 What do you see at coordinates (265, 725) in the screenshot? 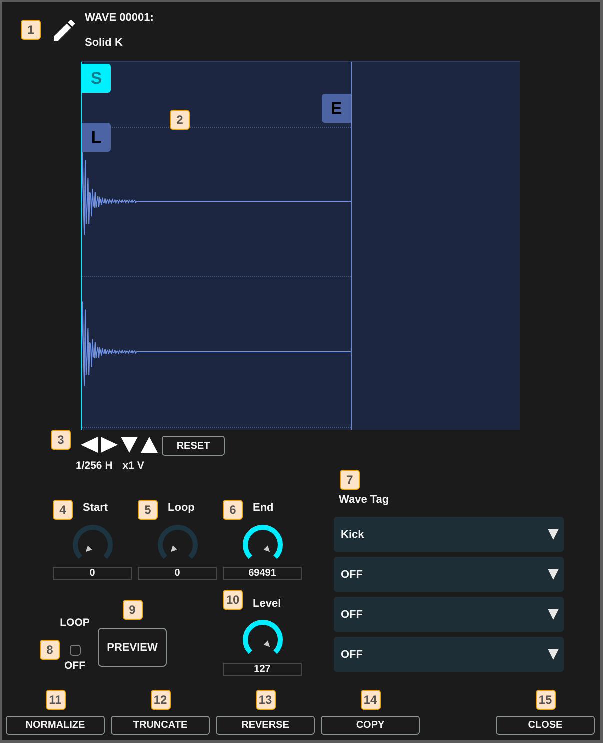
I see `action-button: REVERSE` at bounding box center [265, 725].